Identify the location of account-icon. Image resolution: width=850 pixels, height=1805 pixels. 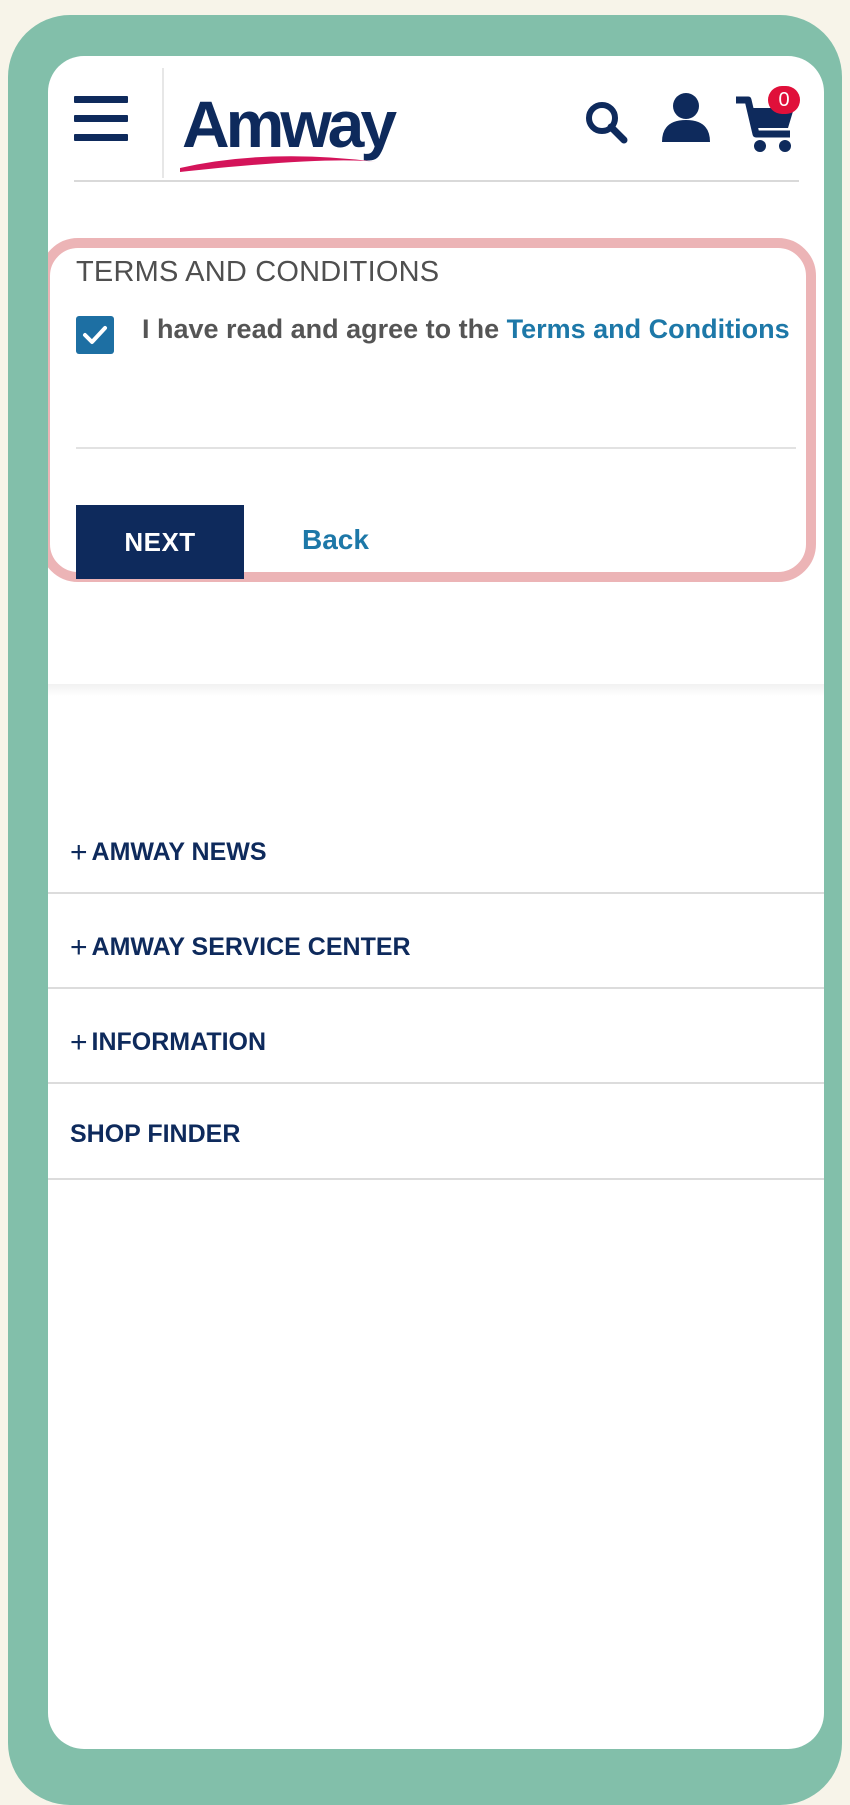
(686, 118).